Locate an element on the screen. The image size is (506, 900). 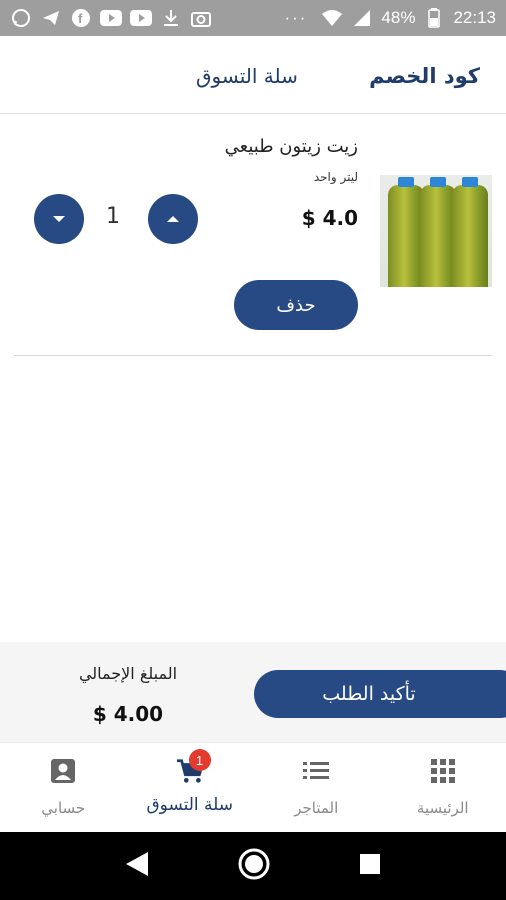
system-icons: ··· 48% 22:13 is located at coordinates (390, 18).